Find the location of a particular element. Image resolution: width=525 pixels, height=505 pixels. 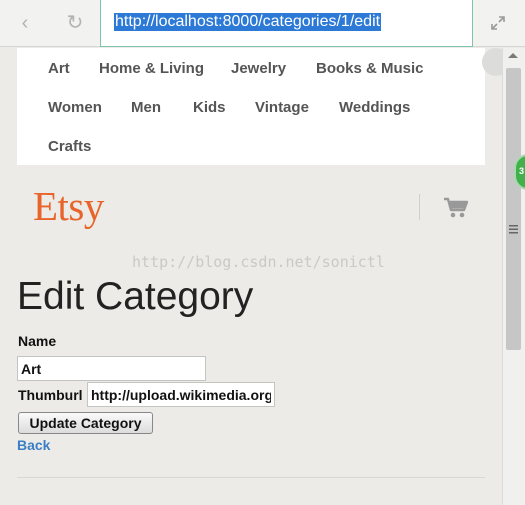

vertical-scrollbar is located at coordinates (513, 276).